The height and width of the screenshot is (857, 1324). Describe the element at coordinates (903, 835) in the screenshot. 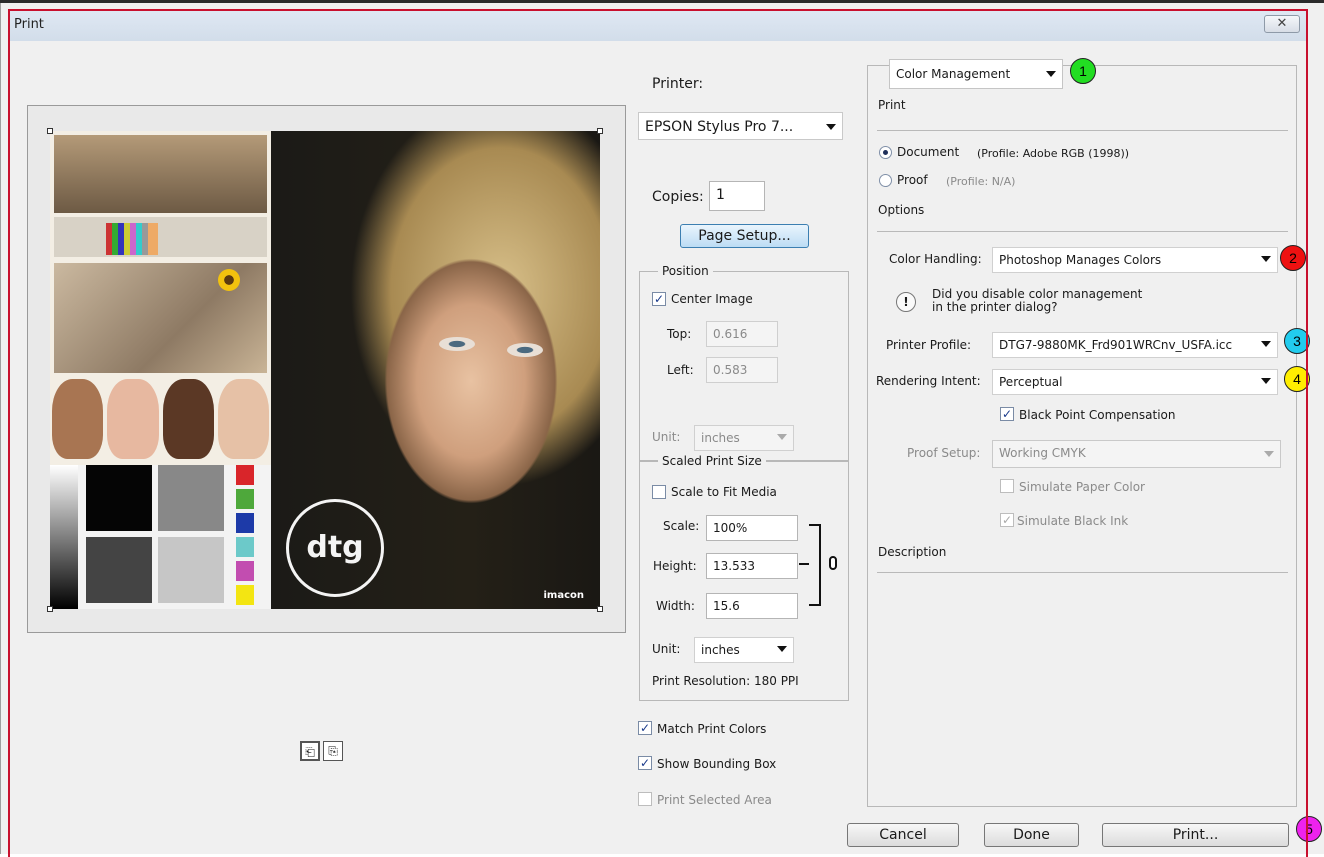

I see `cancel-button: Cancel` at that location.